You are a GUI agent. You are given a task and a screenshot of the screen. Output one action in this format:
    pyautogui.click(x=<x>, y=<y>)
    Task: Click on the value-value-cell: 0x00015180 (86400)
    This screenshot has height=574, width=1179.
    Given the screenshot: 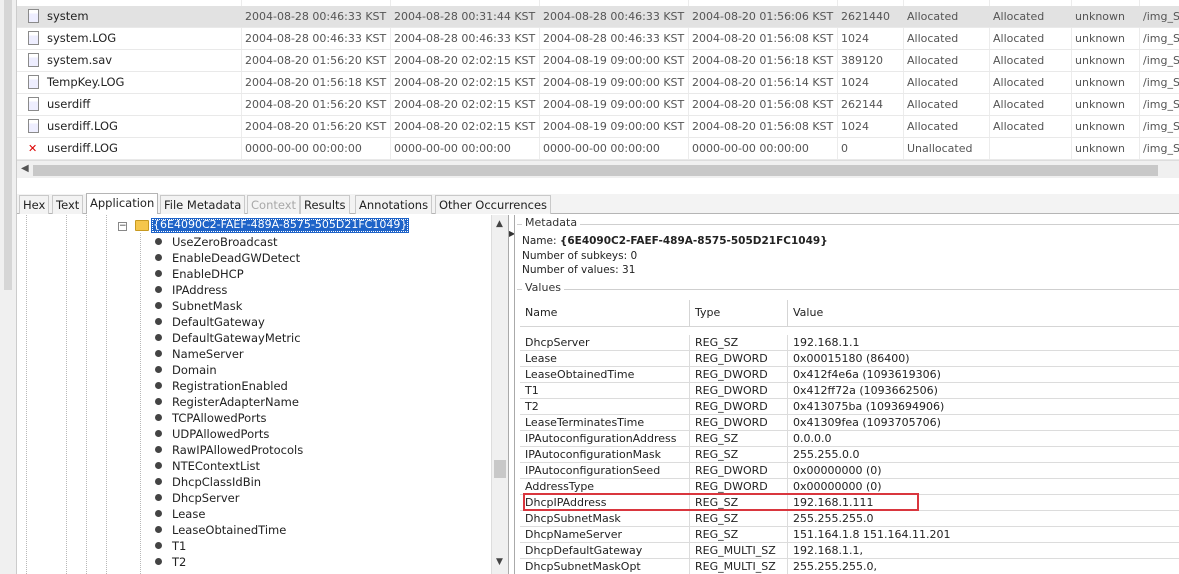 What is the action you would take?
    pyautogui.click(x=983, y=359)
    